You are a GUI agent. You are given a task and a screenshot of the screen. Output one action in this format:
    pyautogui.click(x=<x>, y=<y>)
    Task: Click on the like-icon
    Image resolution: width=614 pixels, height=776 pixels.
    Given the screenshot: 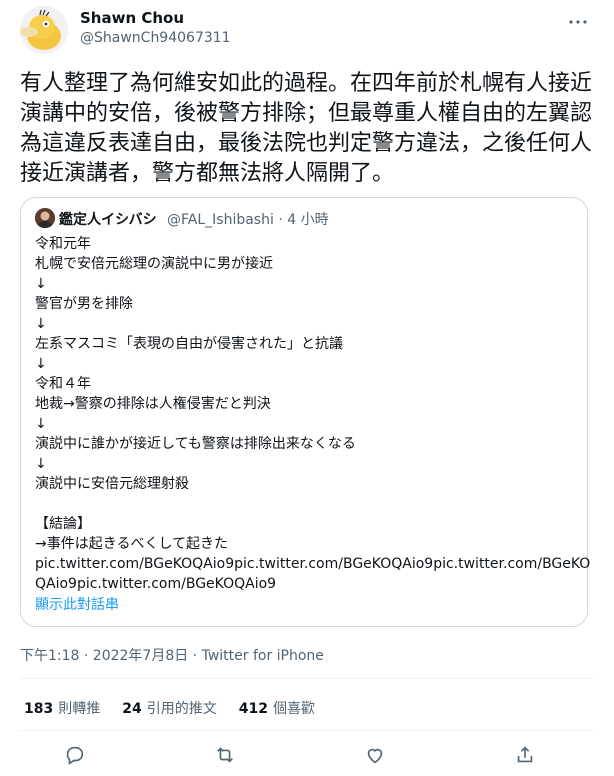 What is the action you would take?
    pyautogui.click(x=375, y=757)
    